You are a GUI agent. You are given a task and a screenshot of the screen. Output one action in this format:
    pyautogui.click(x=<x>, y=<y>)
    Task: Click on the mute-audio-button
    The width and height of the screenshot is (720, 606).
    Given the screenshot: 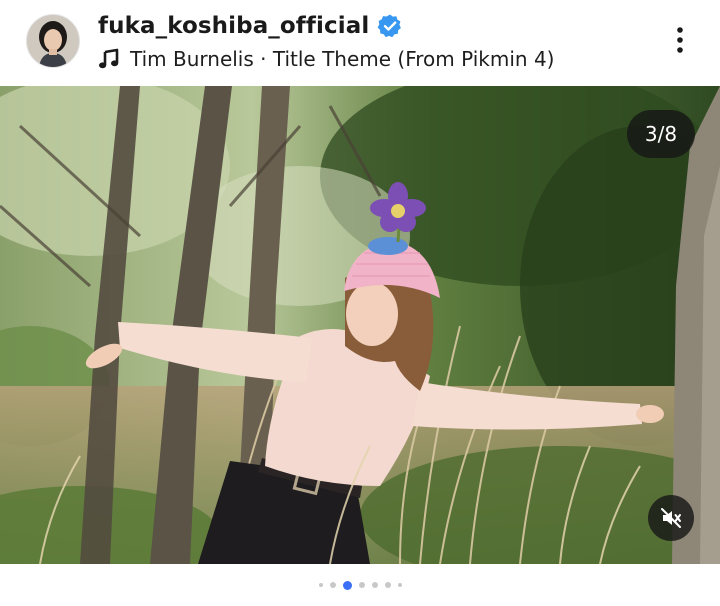 What is the action you would take?
    pyautogui.click(x=671, y=518)
    